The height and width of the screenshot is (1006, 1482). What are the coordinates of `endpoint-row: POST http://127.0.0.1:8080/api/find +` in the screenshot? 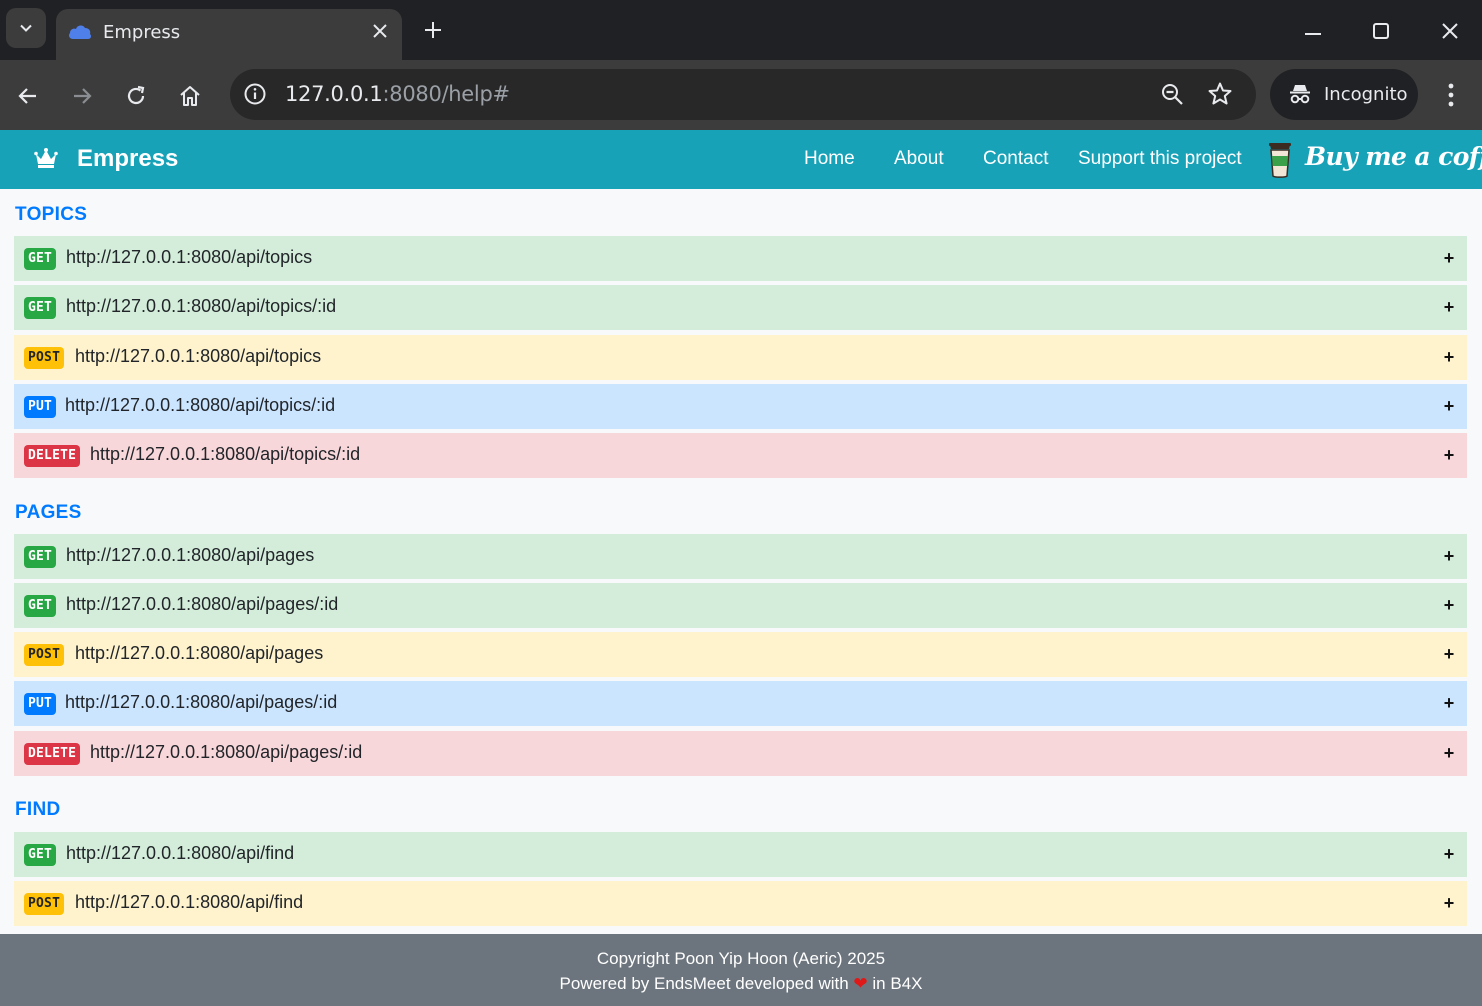 It's located at (740, 903).